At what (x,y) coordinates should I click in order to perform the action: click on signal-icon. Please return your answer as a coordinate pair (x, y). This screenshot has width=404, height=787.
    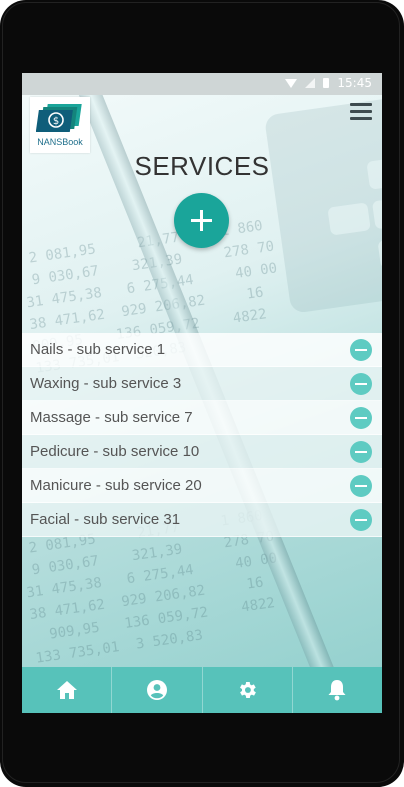
    Looking at the image, I should click on (310, 83).